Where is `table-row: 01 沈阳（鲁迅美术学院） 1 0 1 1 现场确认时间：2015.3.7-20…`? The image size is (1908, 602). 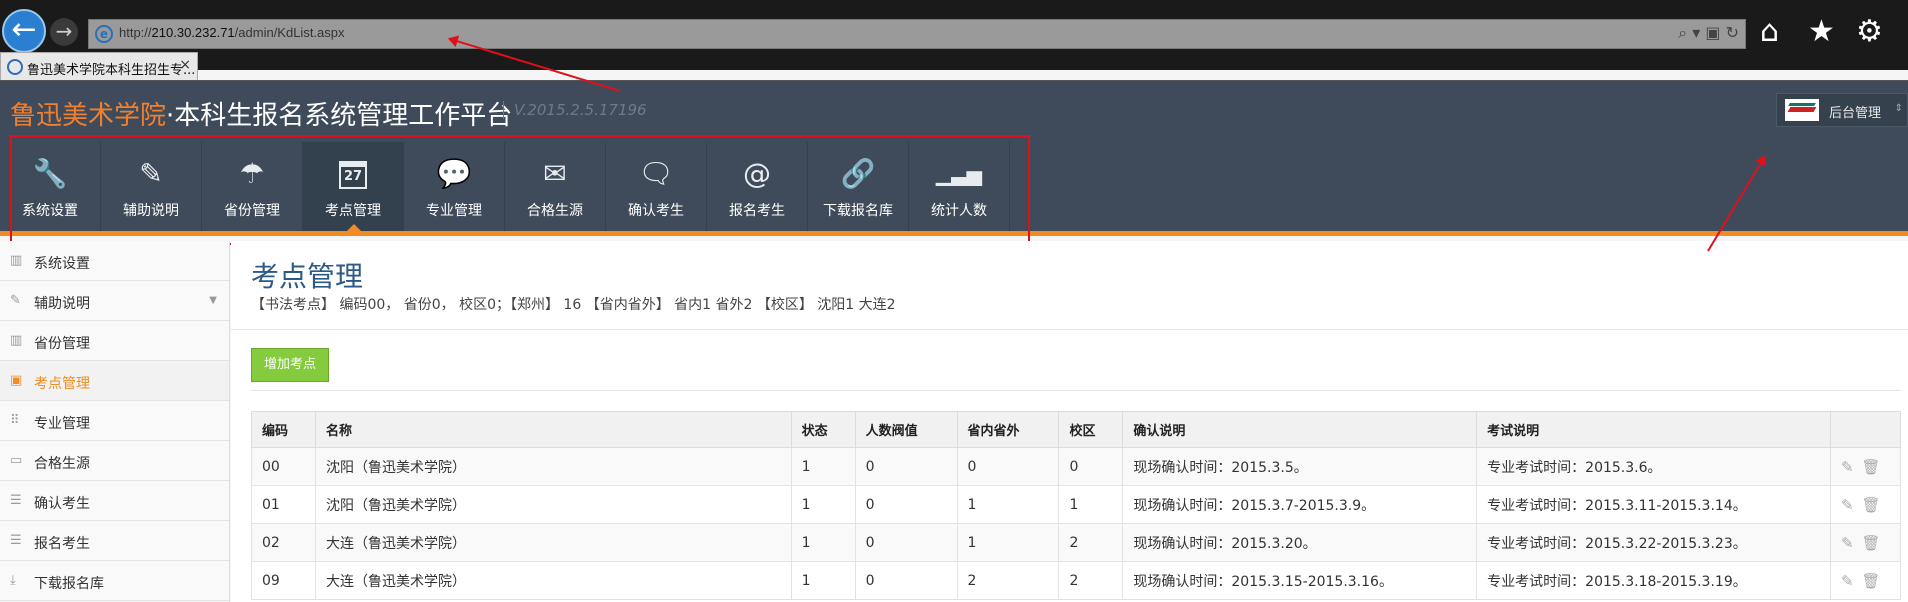 table-row: 01 沈阳（鲁迅美术学院） 1 0 1 1 现场确认时间：2015.3.7-20… is located at coordinates (1076, 504).